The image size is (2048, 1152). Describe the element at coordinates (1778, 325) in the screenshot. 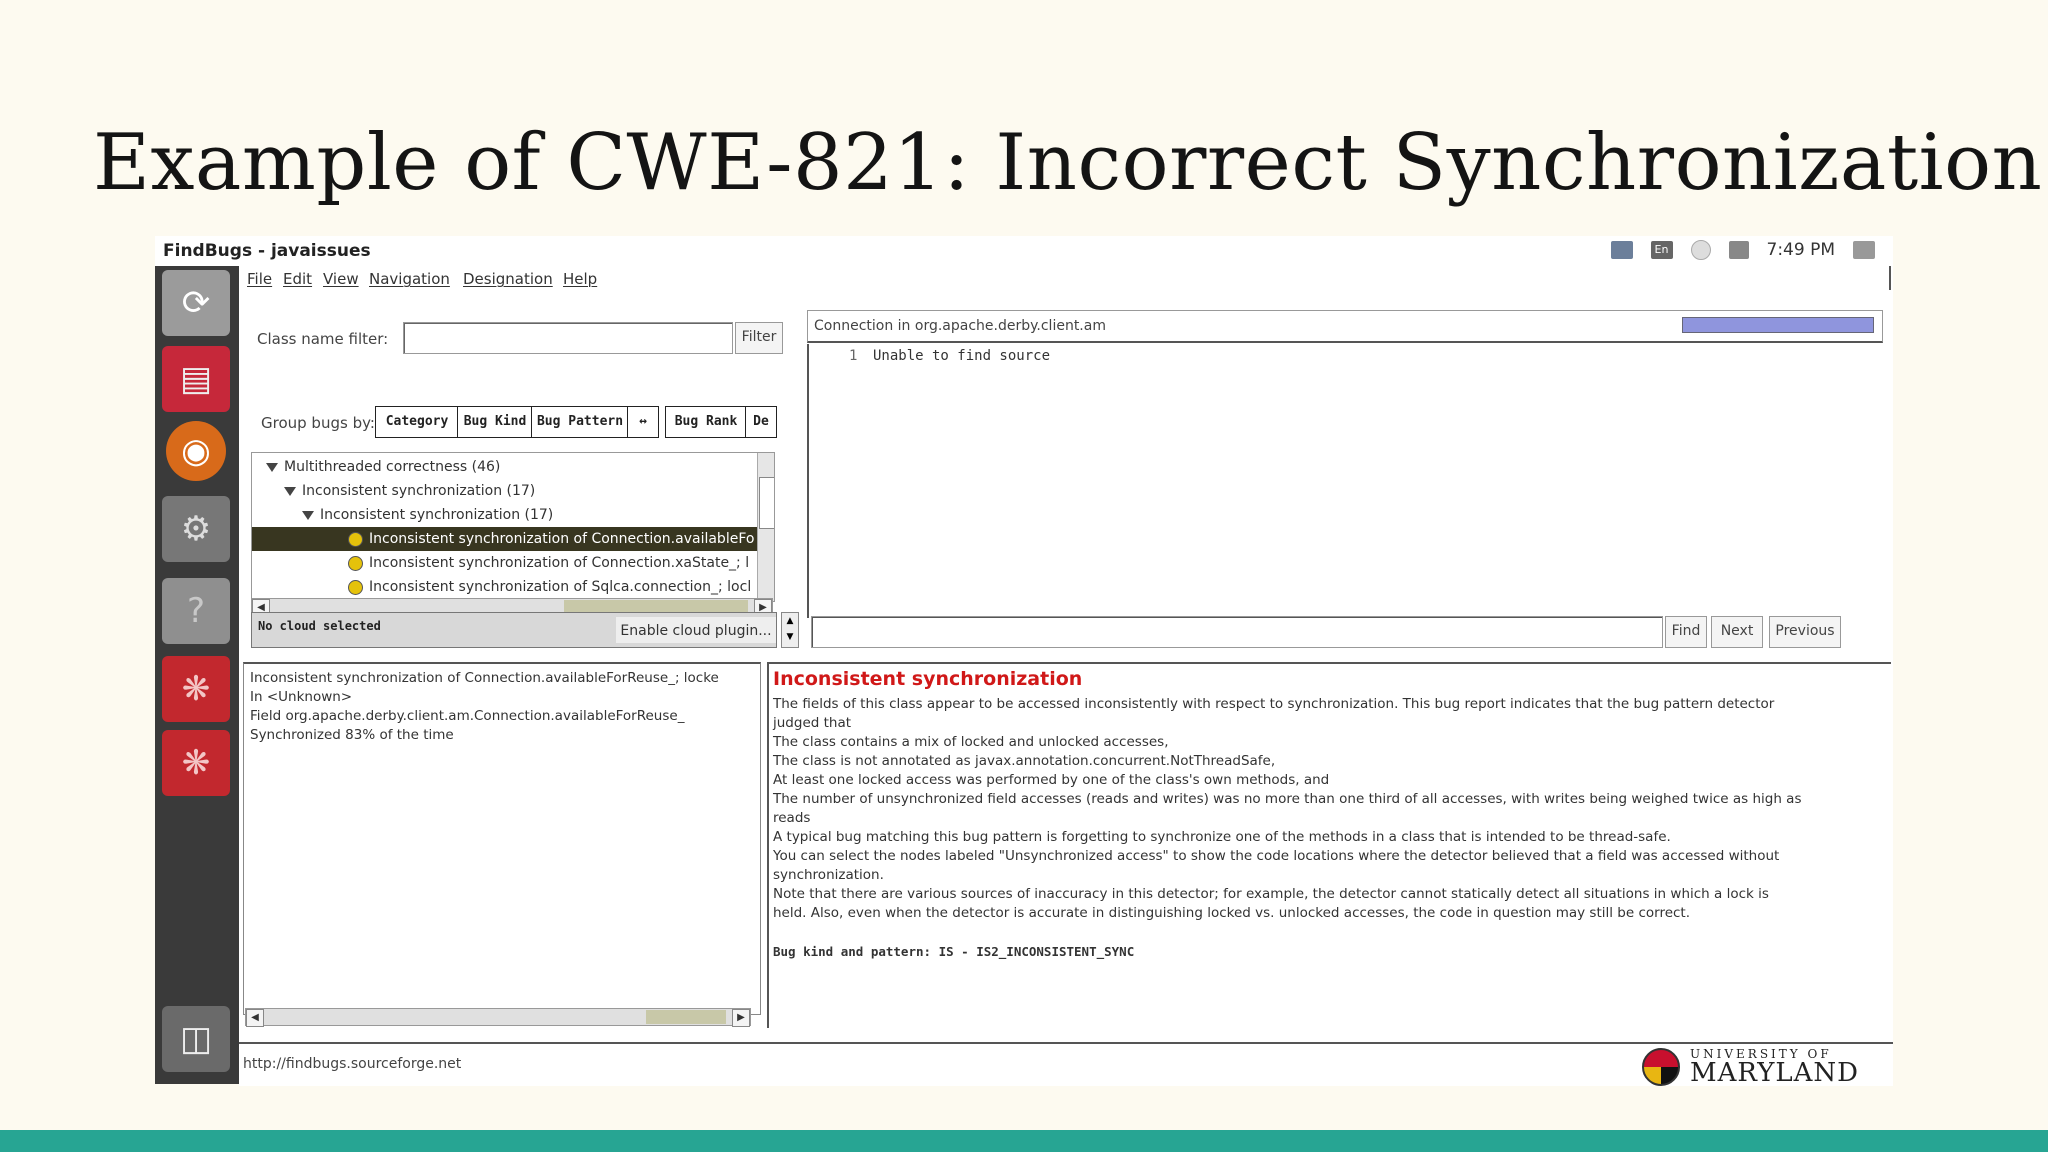

I see `source-progress-bar` at that location.